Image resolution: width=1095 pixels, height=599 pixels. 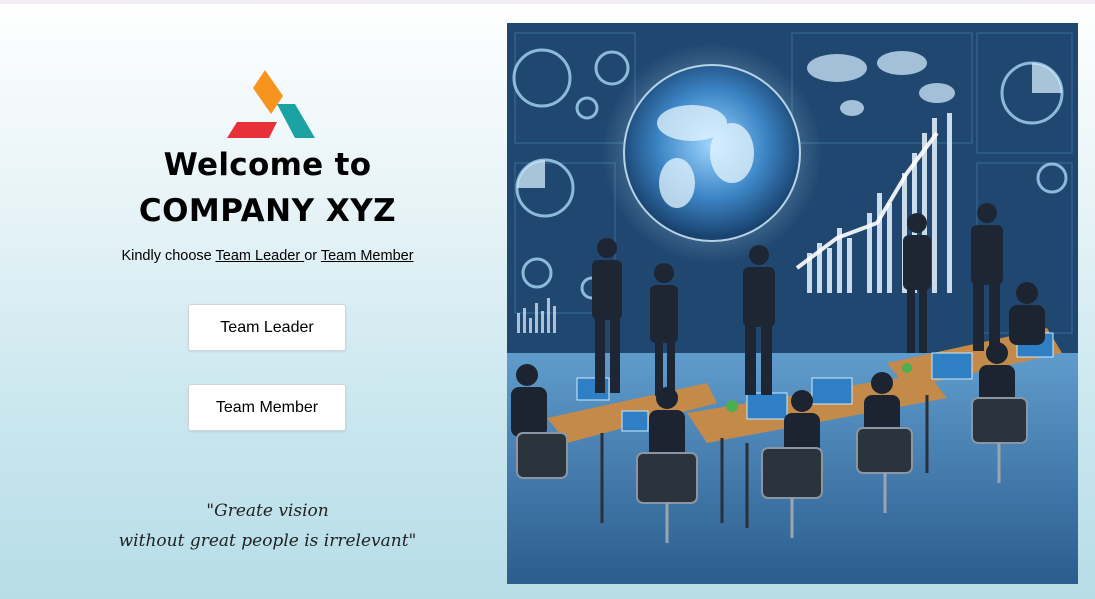 What do you see at coordinates (260, 256) in the screenshot?
I see `team-leader-link: Team Leader` at bounding box center [260, 256].